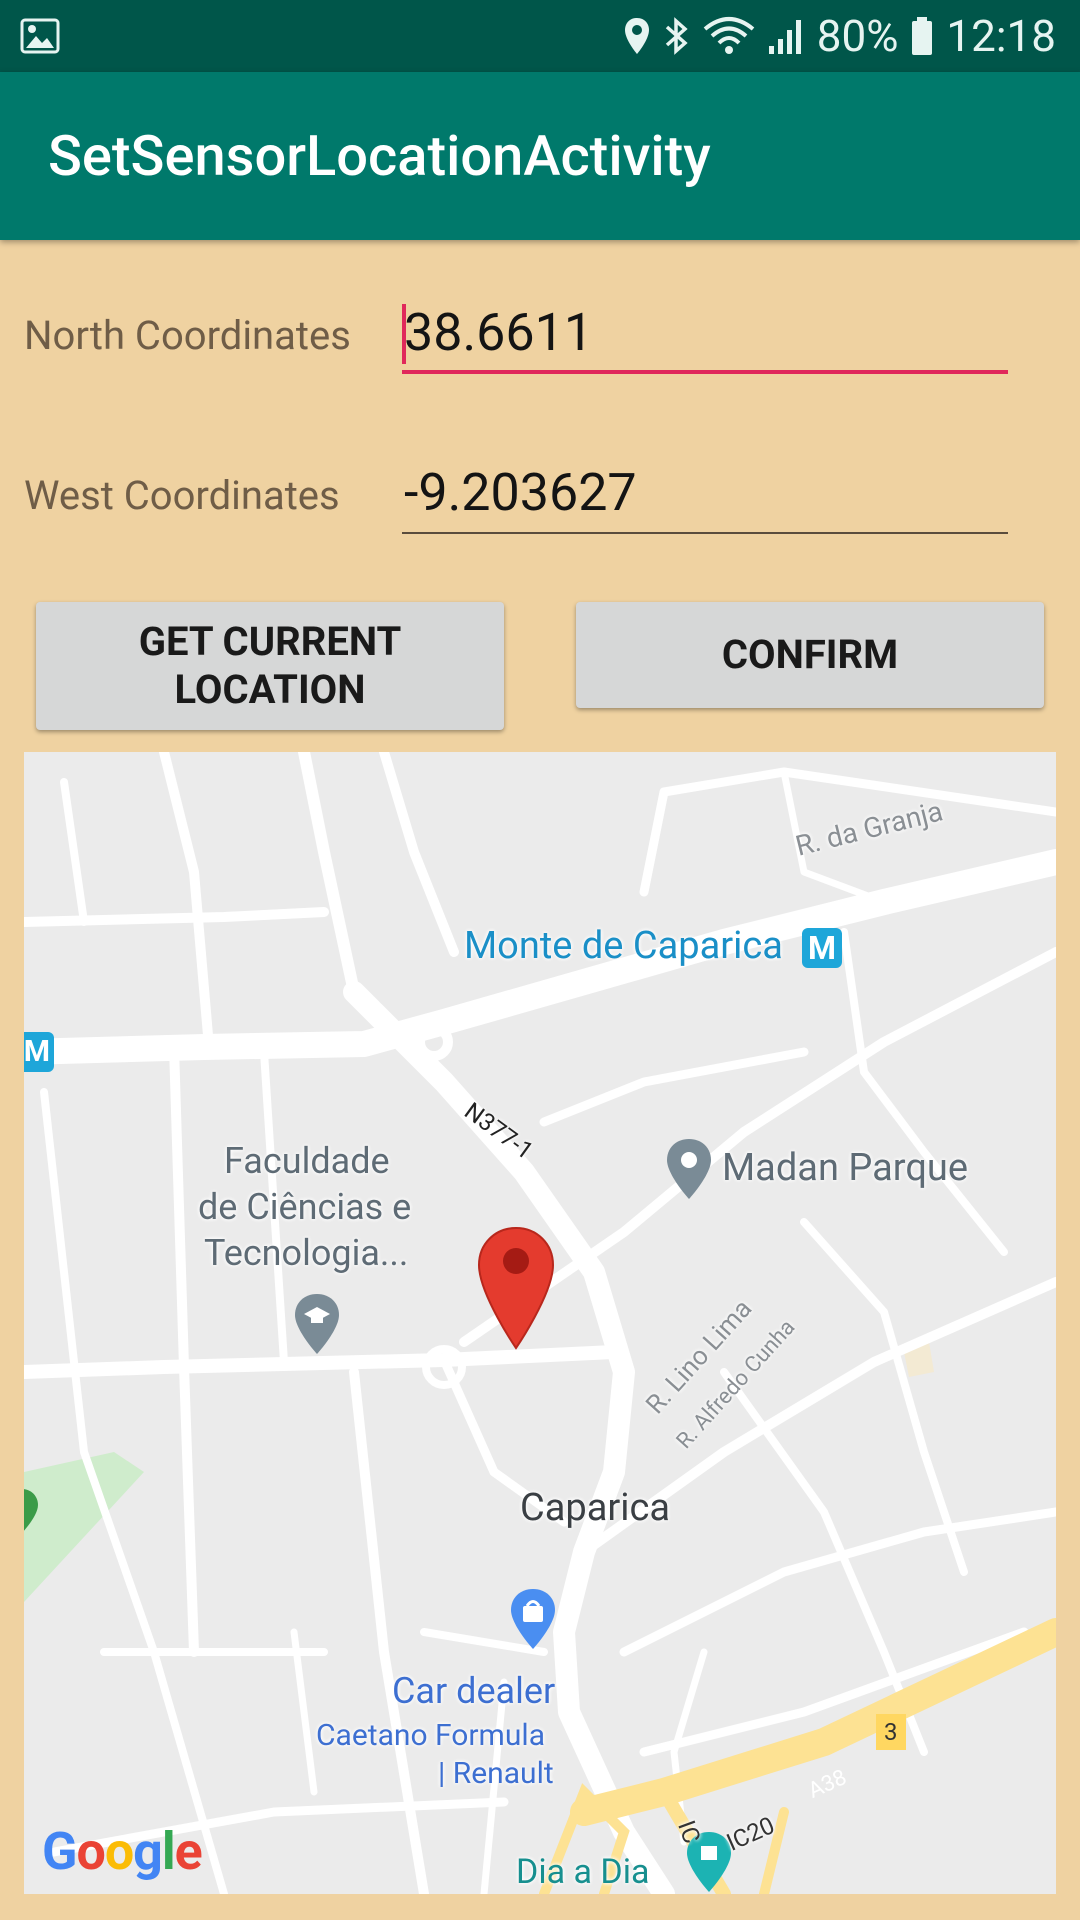 The height and width of the screenshot is (1920, 1080). What do you see at coordinates (182, 495) in the screenshot?
I see `west-coordinates-label: West Coordinates` at bounding box center [182, 495].